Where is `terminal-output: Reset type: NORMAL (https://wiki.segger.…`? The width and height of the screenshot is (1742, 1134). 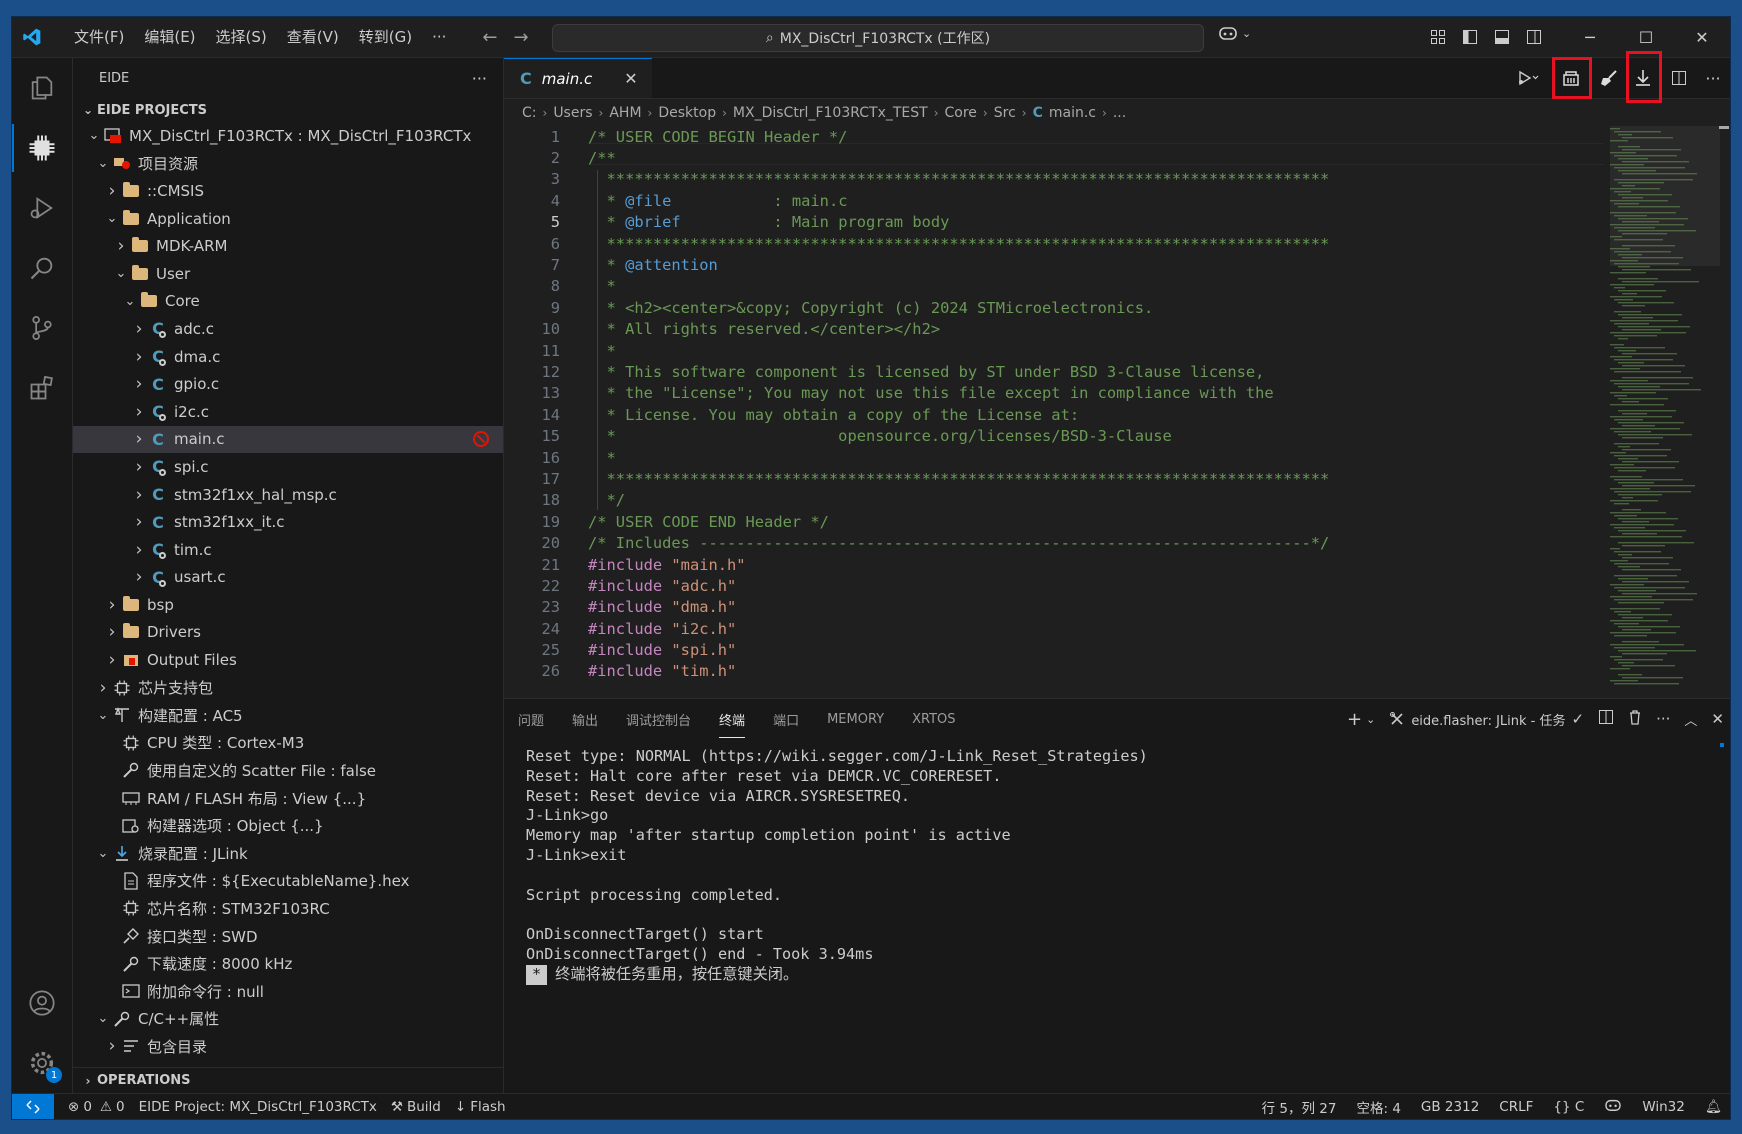 terminal-output: Reset type: NORMAL (https://wiki.segger.… is located at coordinates (837, 866).